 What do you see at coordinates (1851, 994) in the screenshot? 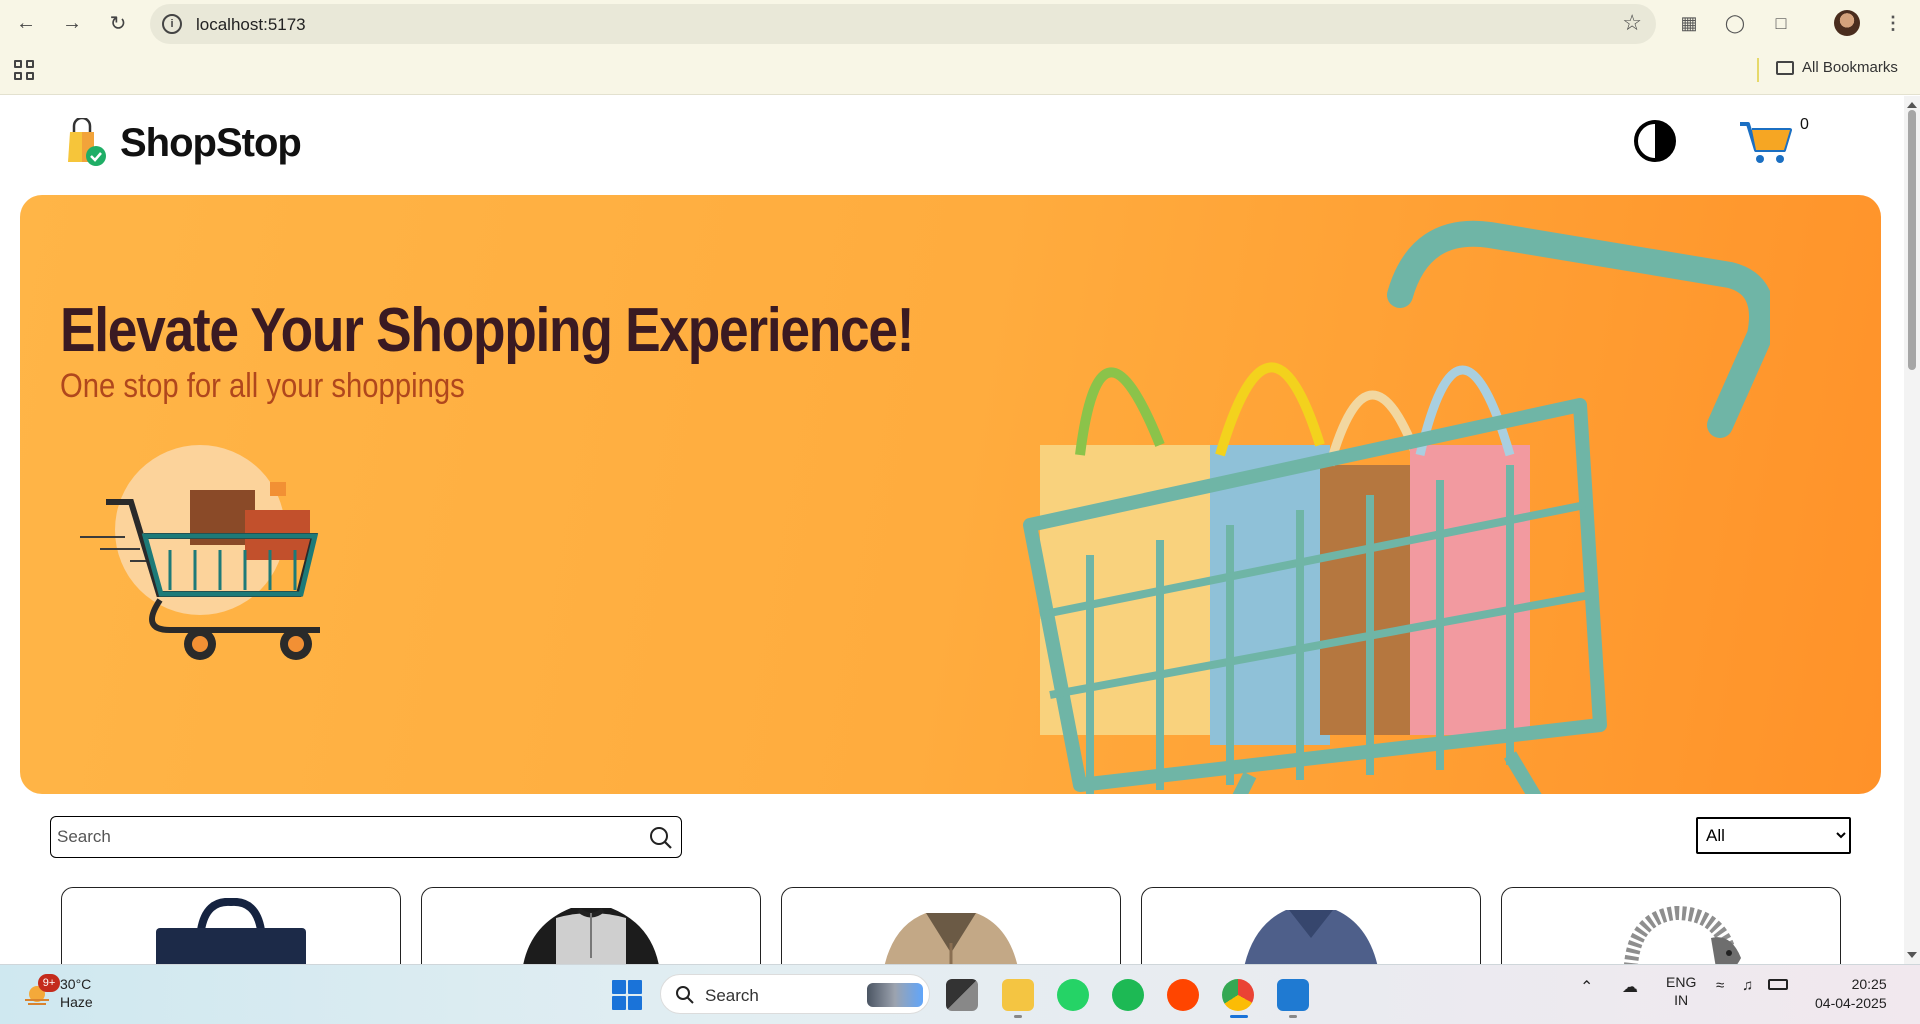
I see `system-clock: 20:25 04-04-2025` at bounding box center [1851, 994].